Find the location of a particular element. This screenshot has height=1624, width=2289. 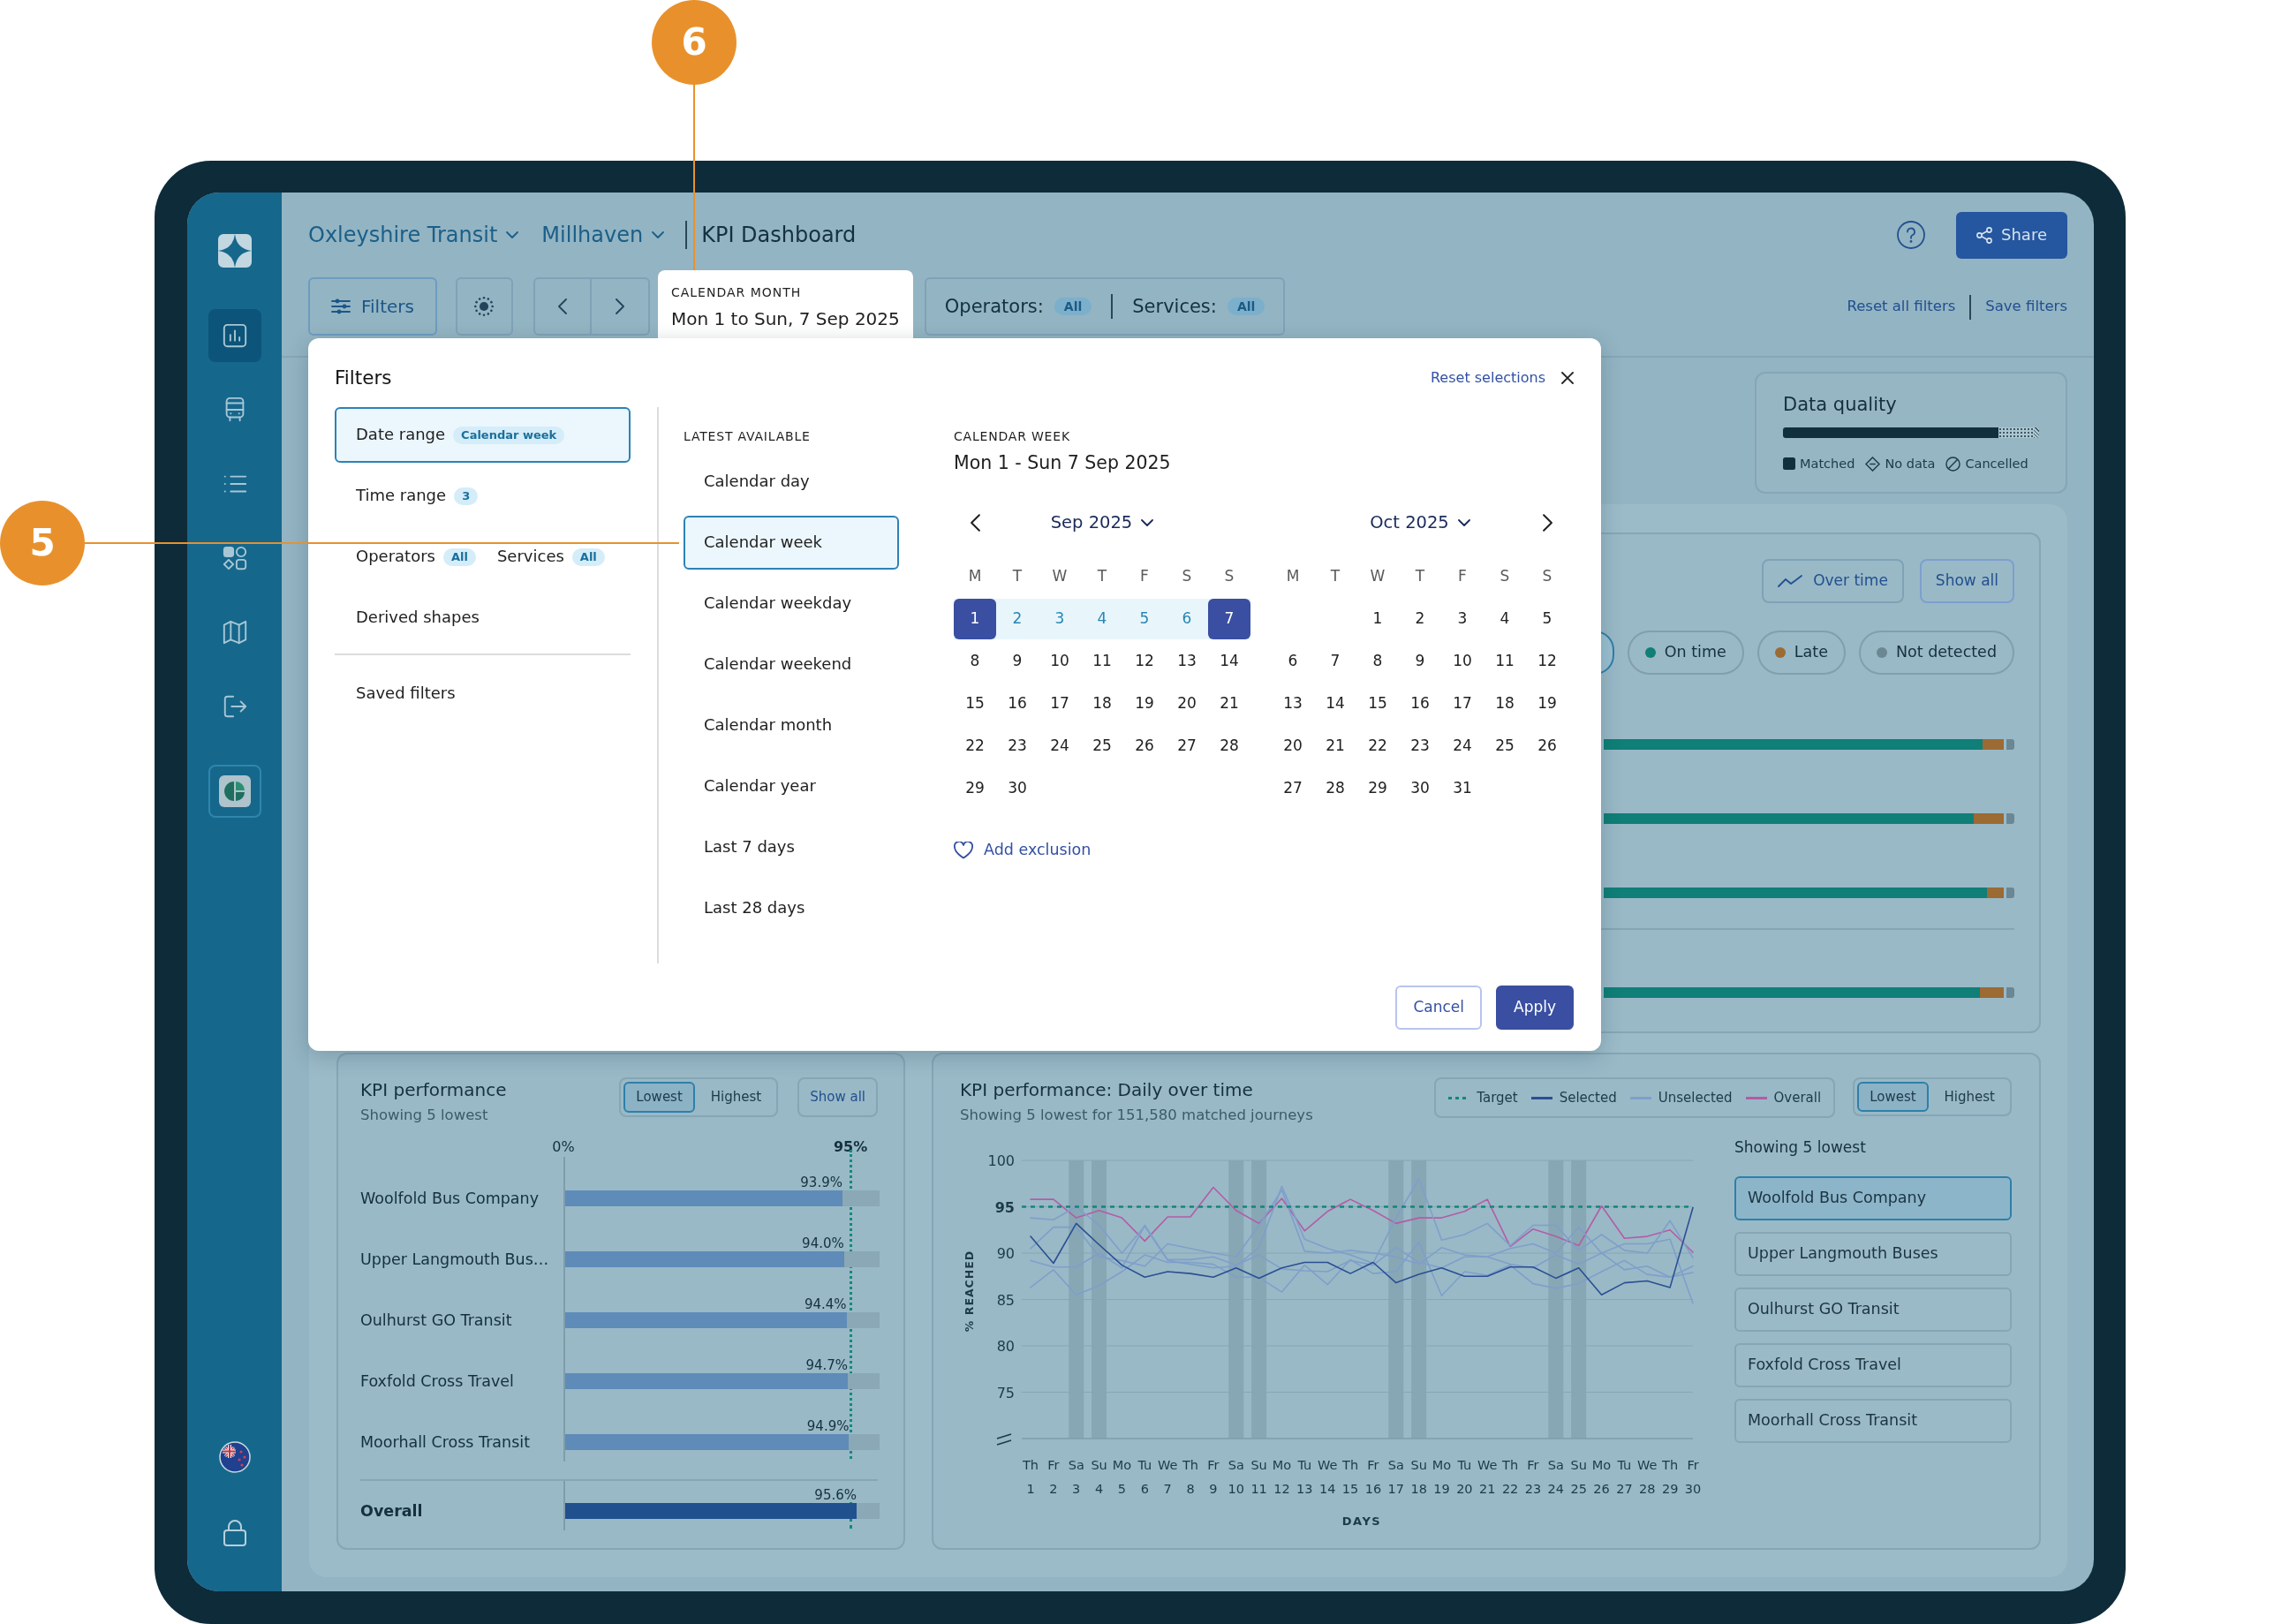

filter-chip: Late is located at coordinates (1801, 653).